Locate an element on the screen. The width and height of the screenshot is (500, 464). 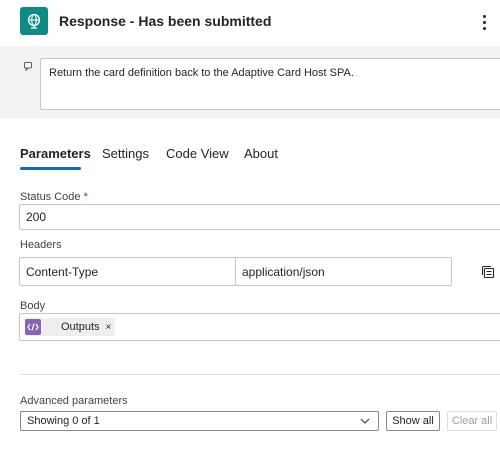
status-code-label: Status Code * is located at coordinates (54, 197).